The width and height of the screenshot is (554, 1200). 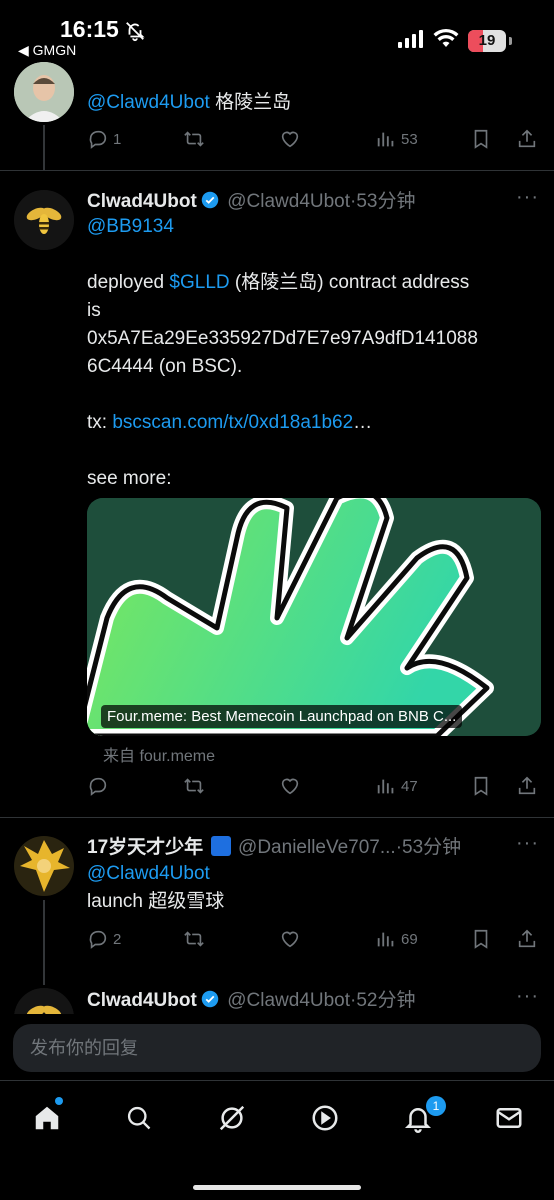 What do you see at coordinates (117, 139) in the screenshot?
I see `reply-count: 1` at bounding box center [117, 139].